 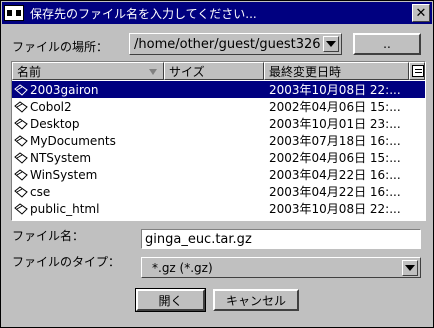 What do you see at coordinates (256, 300) in the screenshot?
I see `cancel-button: キャンセル` at bounding box center [256, 300].